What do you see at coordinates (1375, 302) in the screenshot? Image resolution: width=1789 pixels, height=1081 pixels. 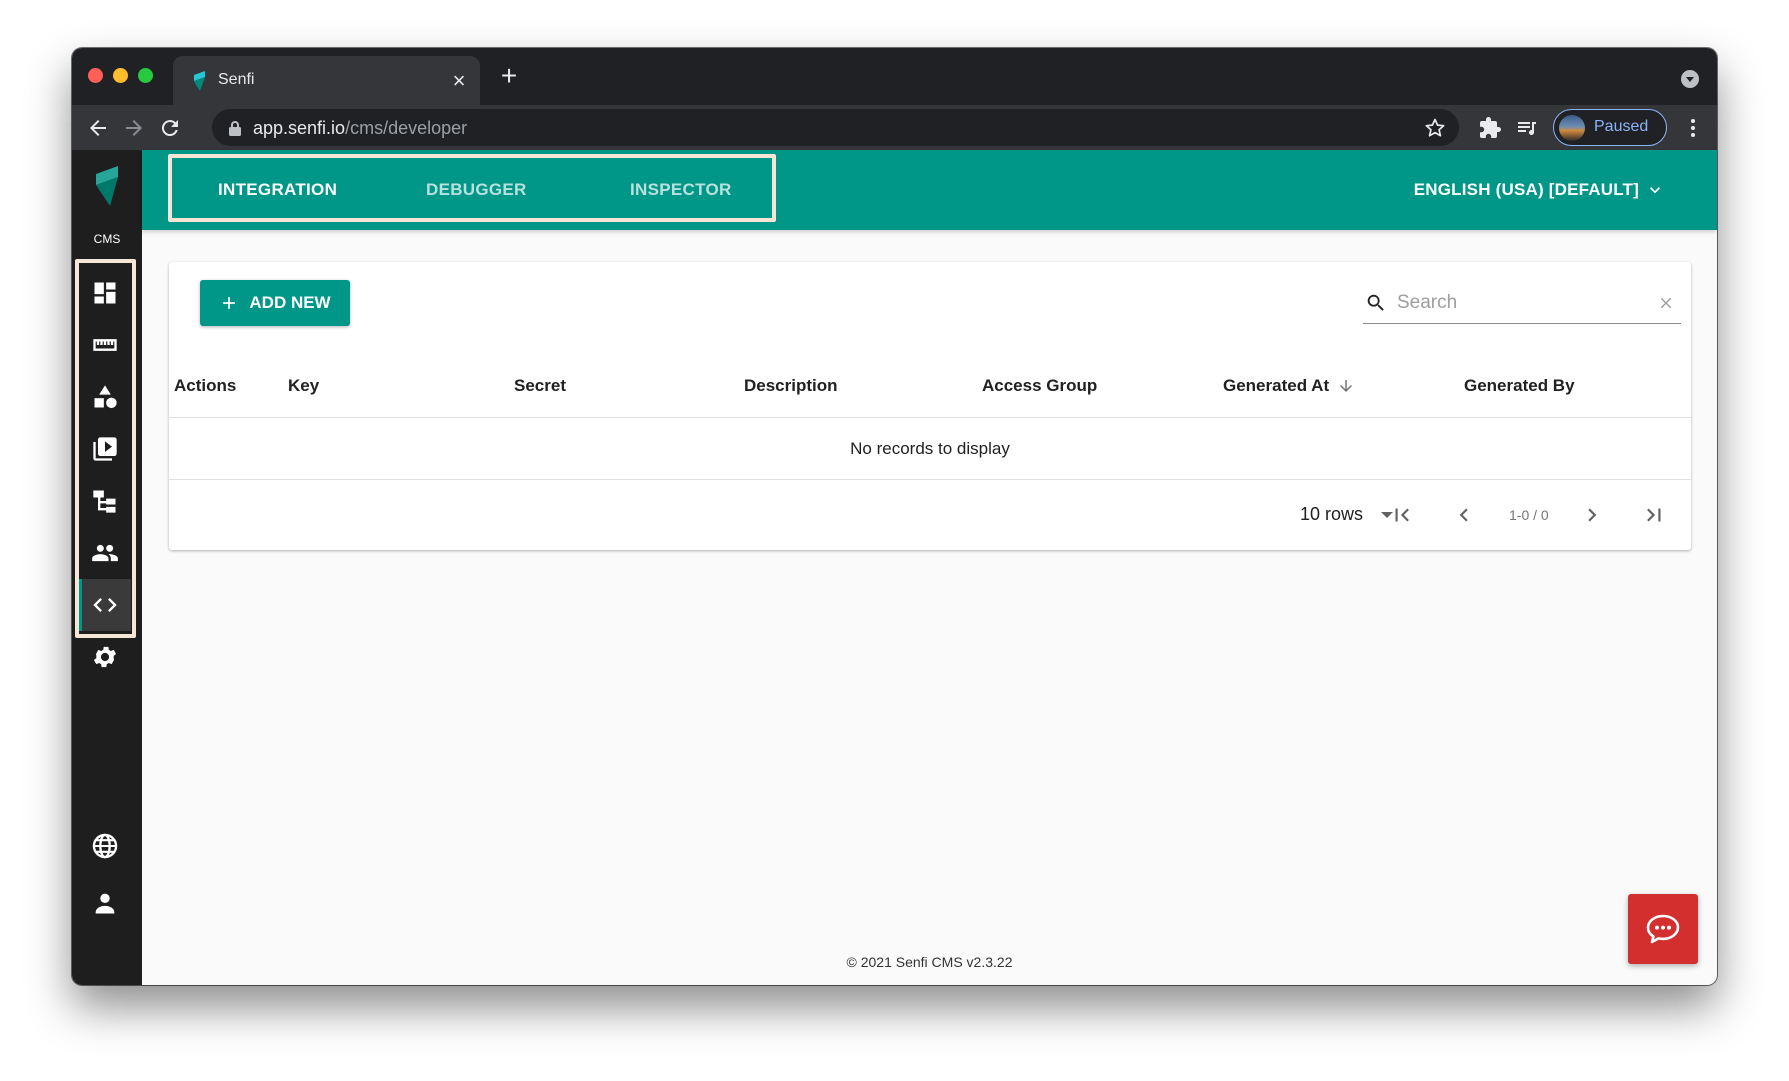 I see `search-icon` at bounding box center [1375, 302].